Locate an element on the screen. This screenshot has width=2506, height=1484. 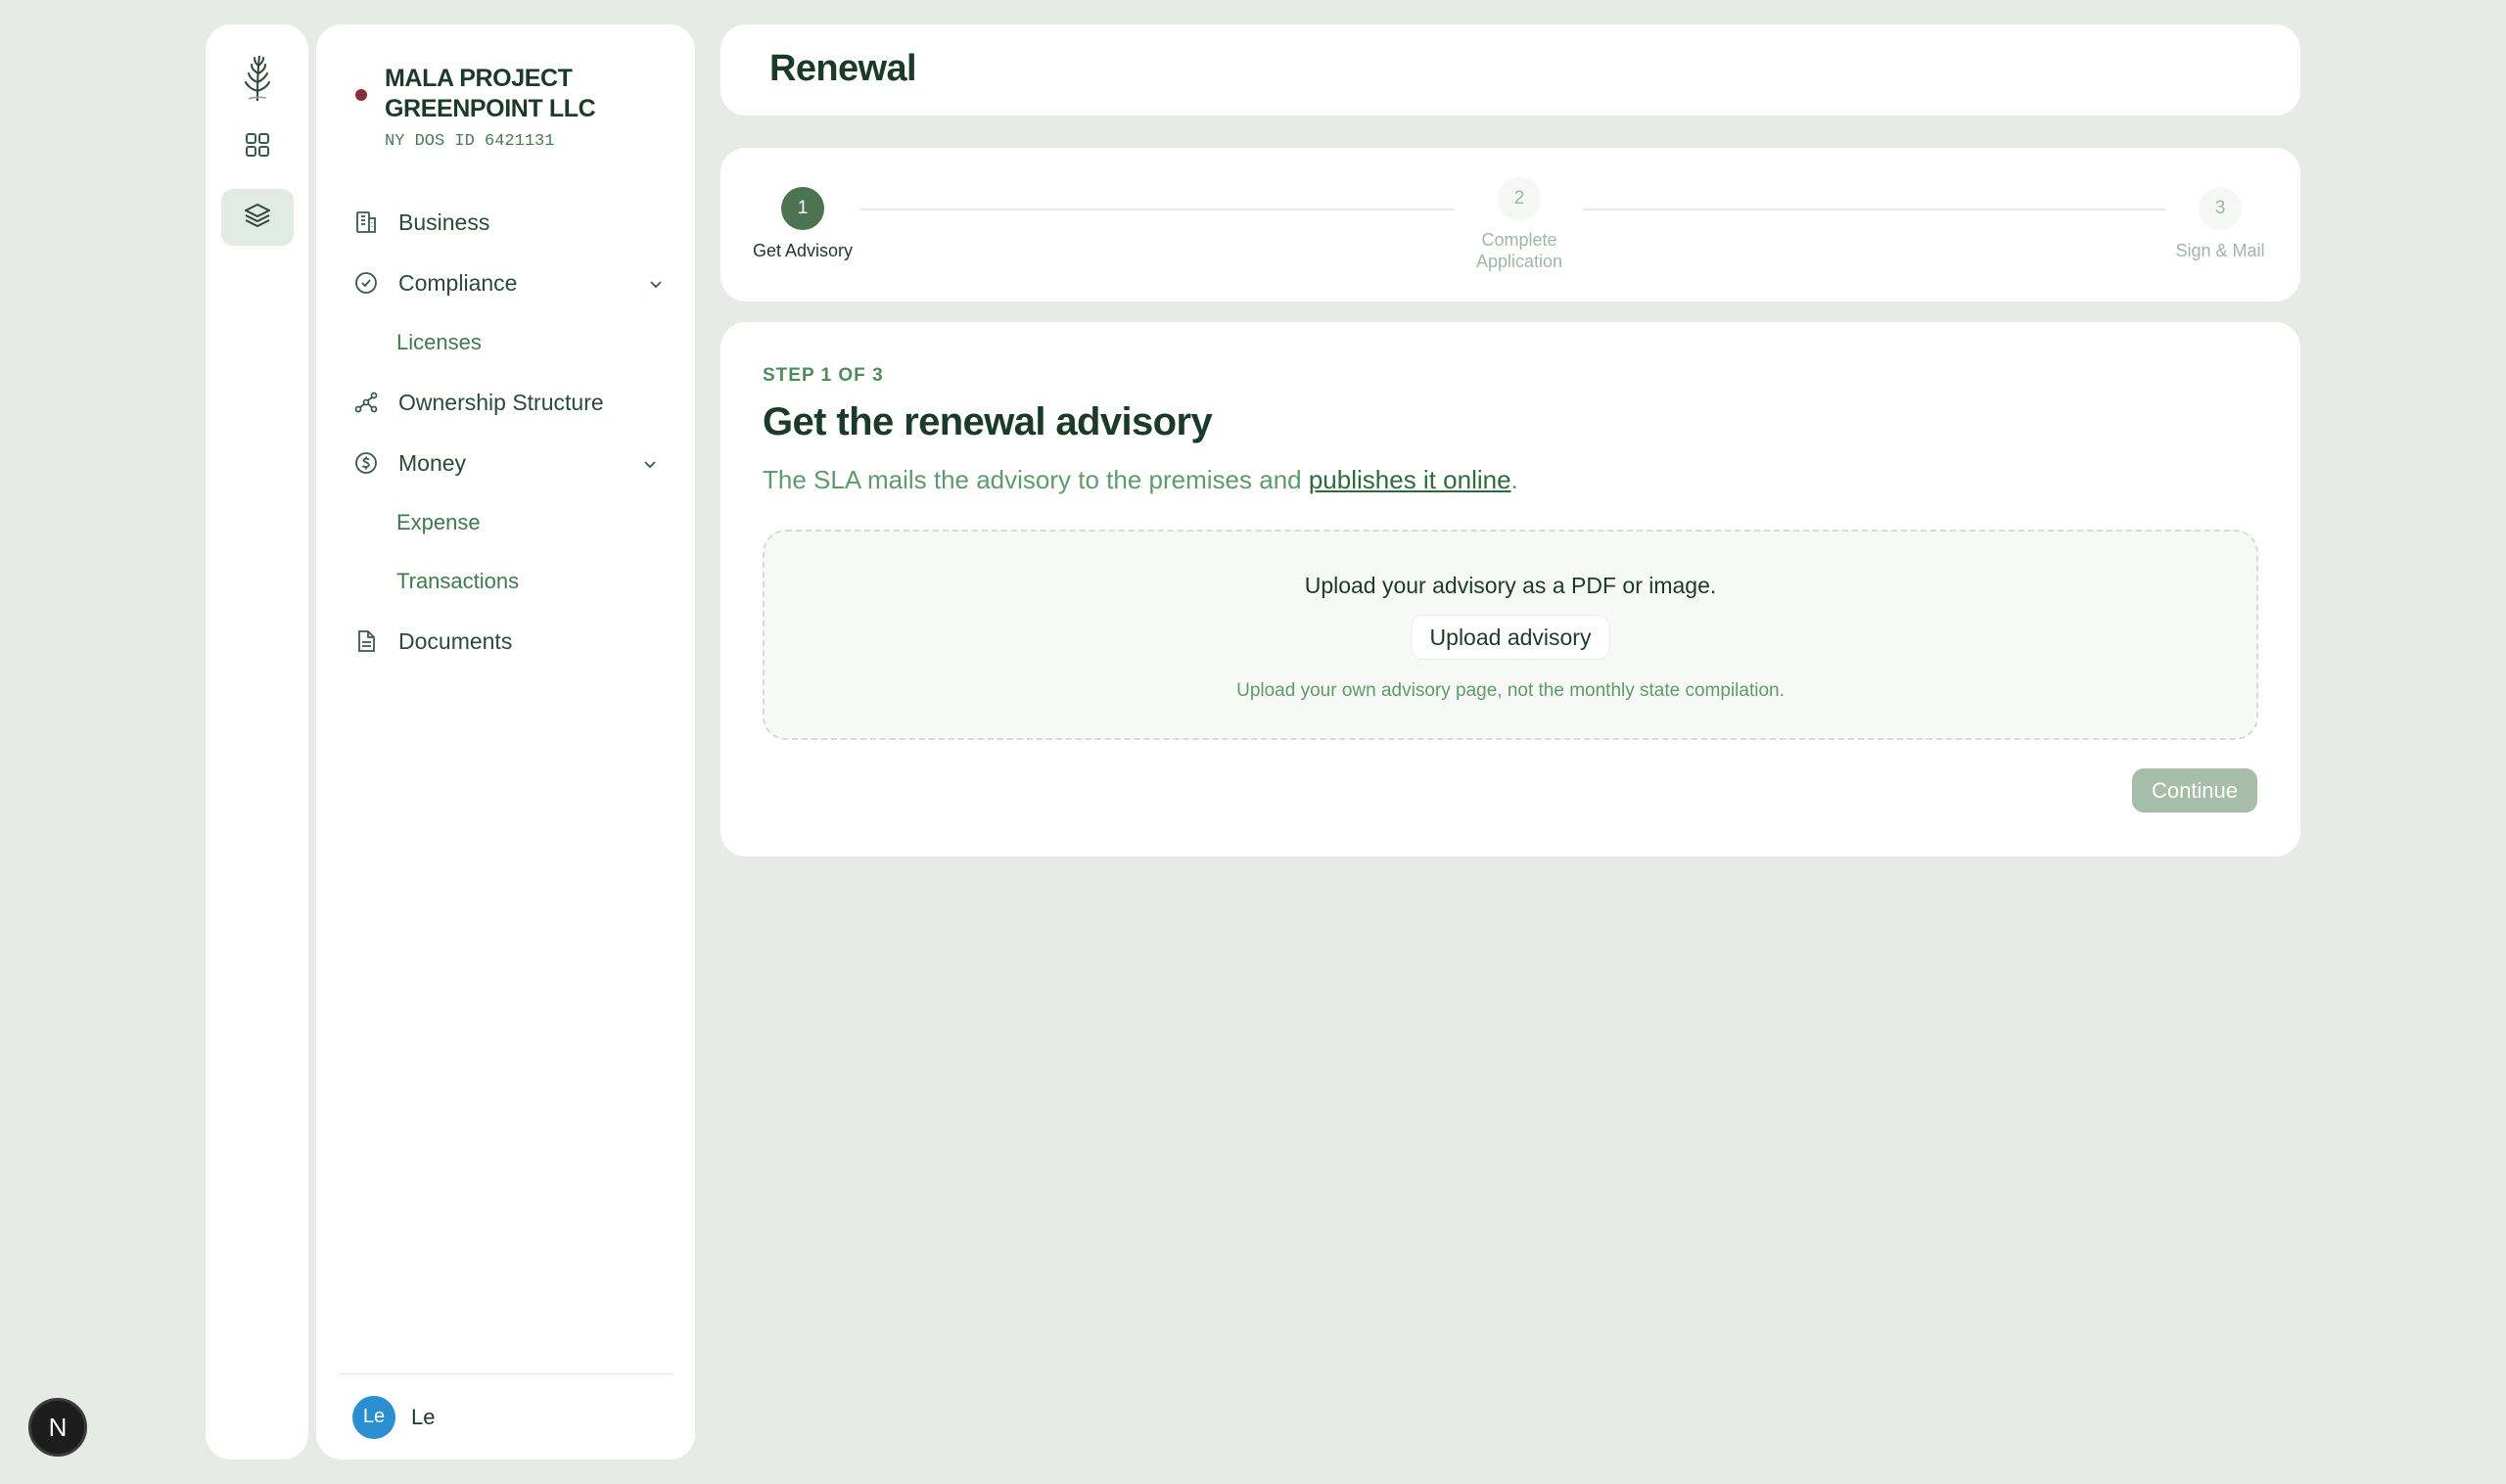
step-title: Get the renewal advisory is located at coordinates (988, 421).